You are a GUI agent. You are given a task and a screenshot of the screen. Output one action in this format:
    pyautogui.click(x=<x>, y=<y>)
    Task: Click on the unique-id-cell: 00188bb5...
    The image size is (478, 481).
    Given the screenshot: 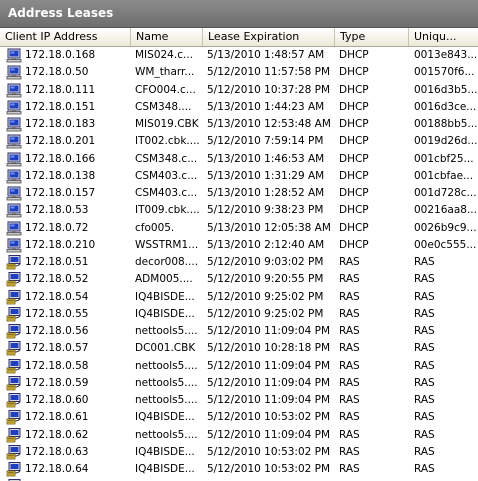 What is the action you would take?
    pyautogui.click(x=446, y=124)
    